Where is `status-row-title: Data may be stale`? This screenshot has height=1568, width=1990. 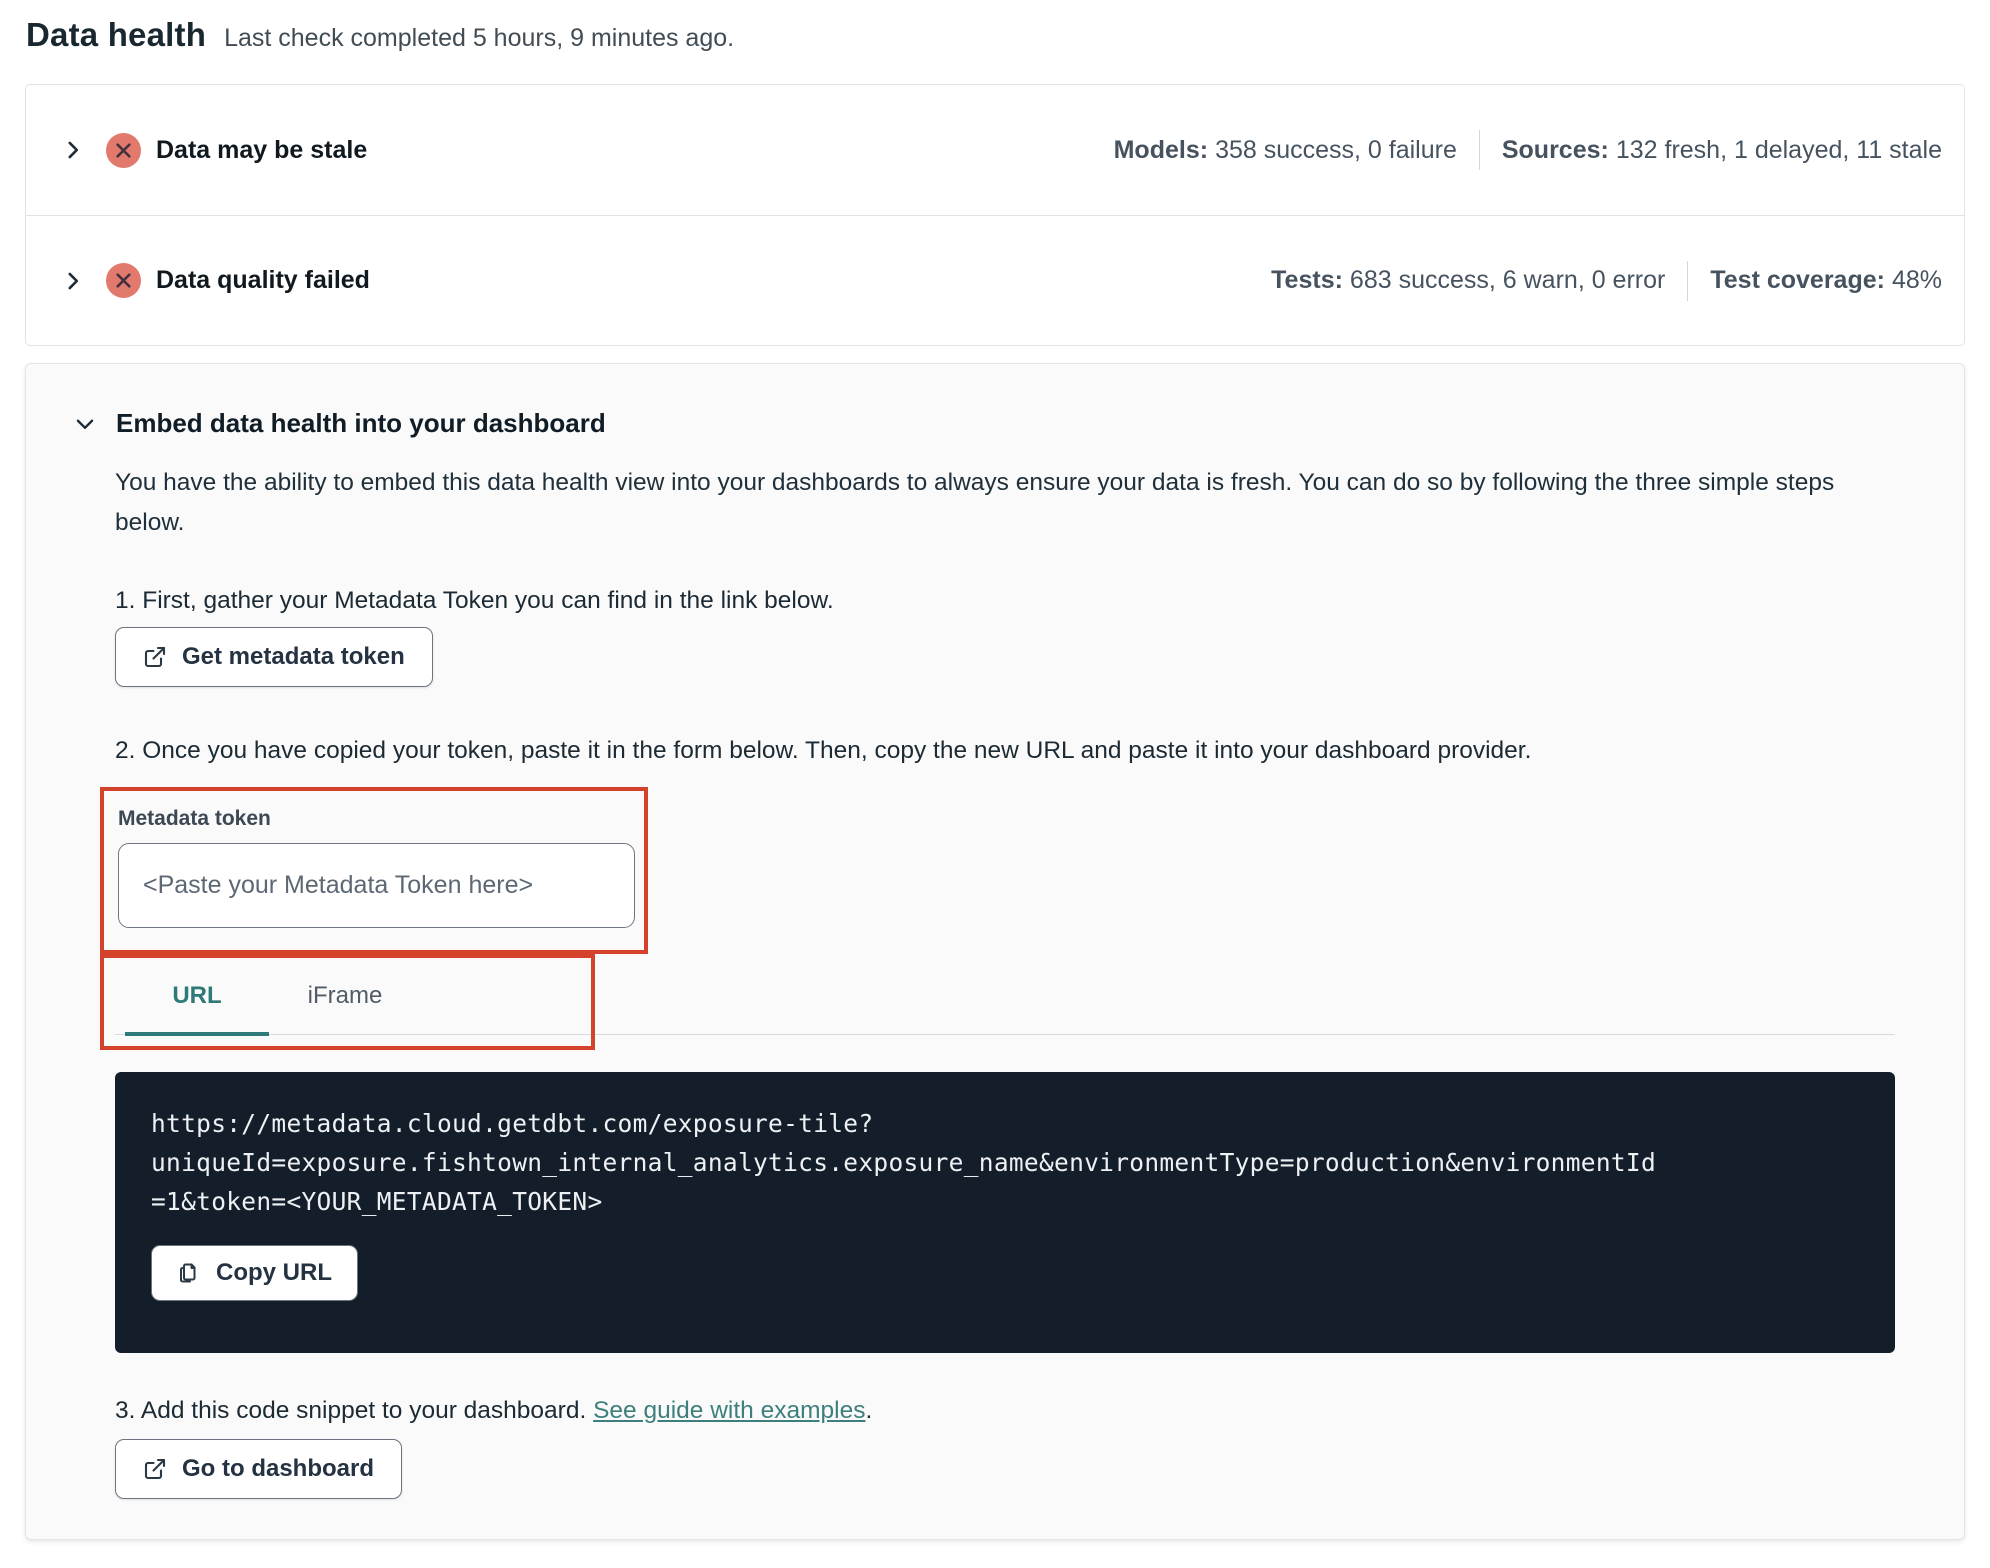
status-row-title: Data may be stale is located at coordinates (262, 149).